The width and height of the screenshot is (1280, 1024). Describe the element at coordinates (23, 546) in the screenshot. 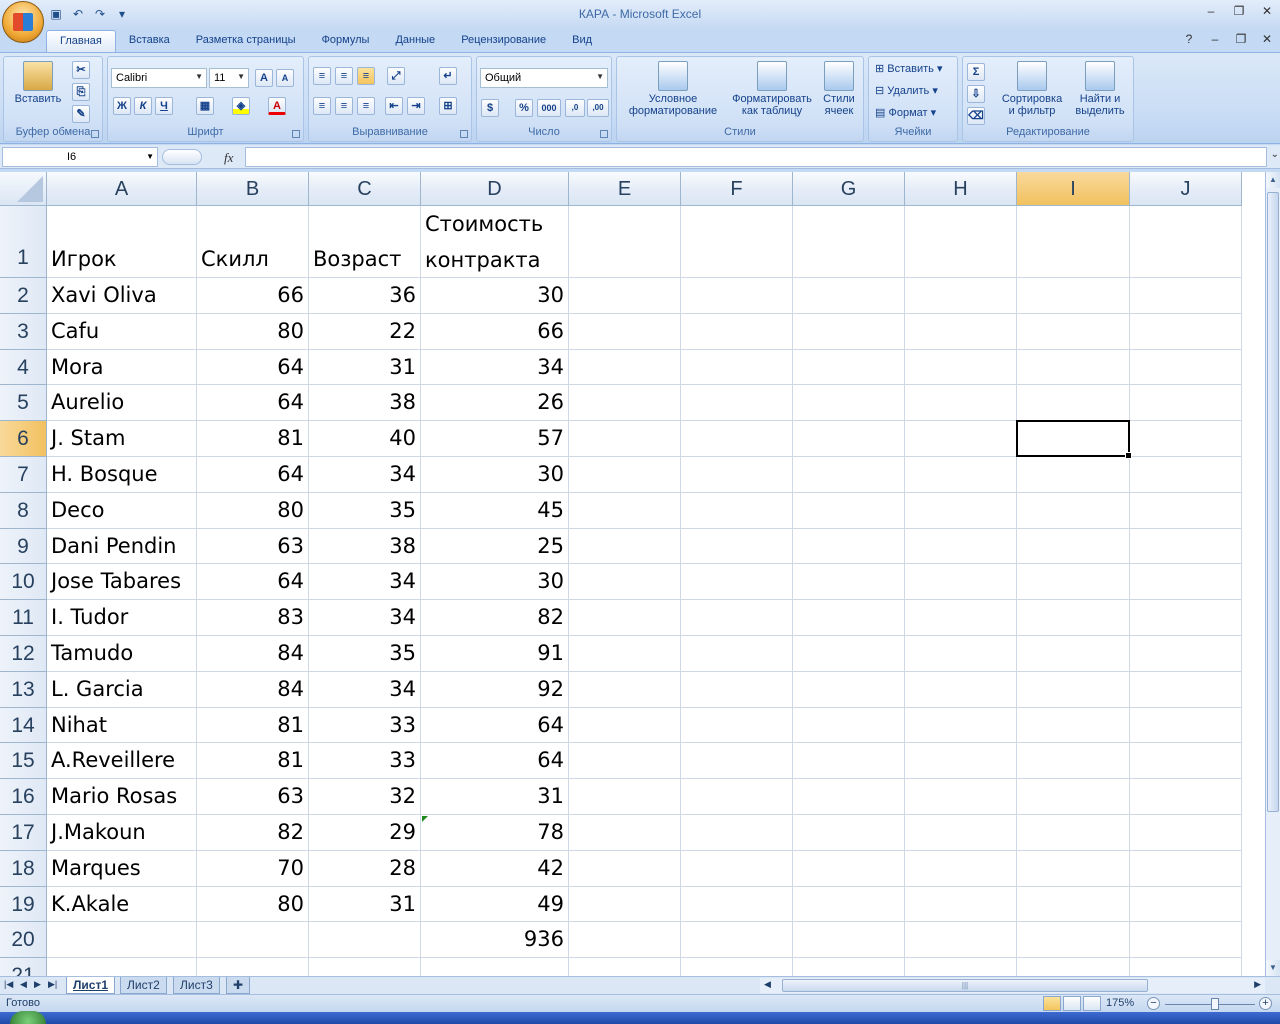

I see `row-header: 9` at that location.